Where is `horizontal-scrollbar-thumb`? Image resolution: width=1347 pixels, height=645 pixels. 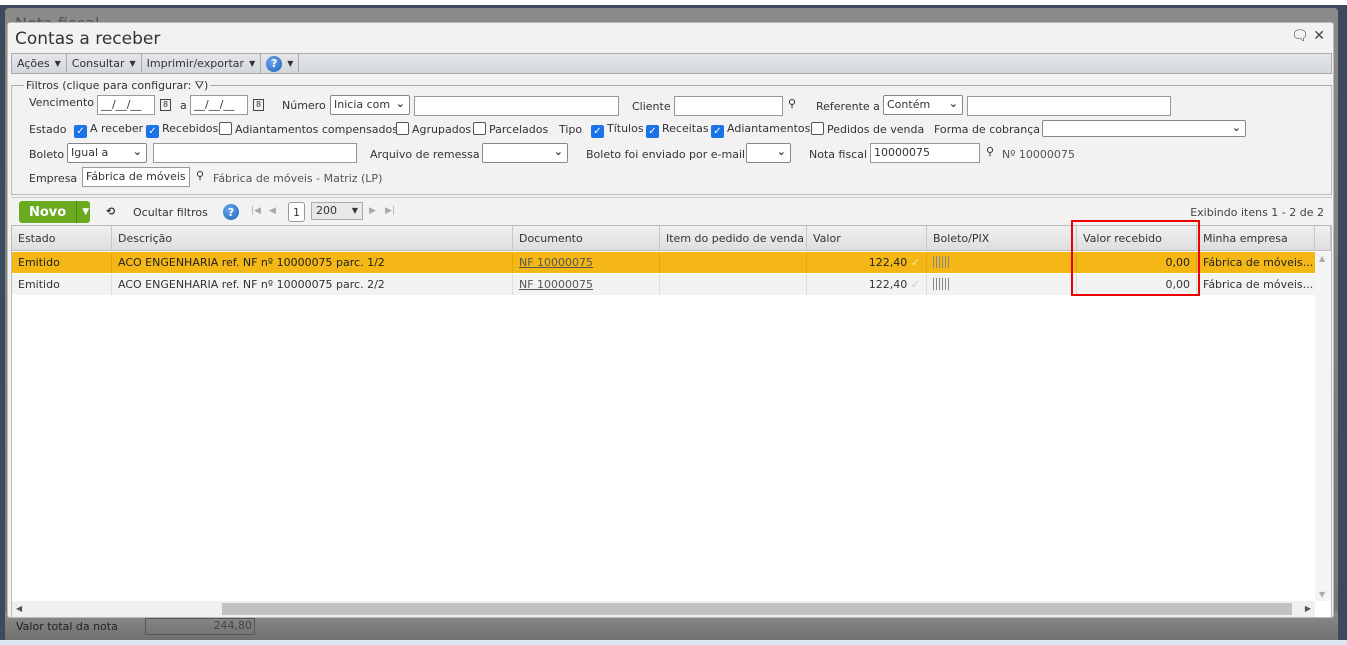
horizontal-scrollbar-thumb is located at coordinates (757, 609).